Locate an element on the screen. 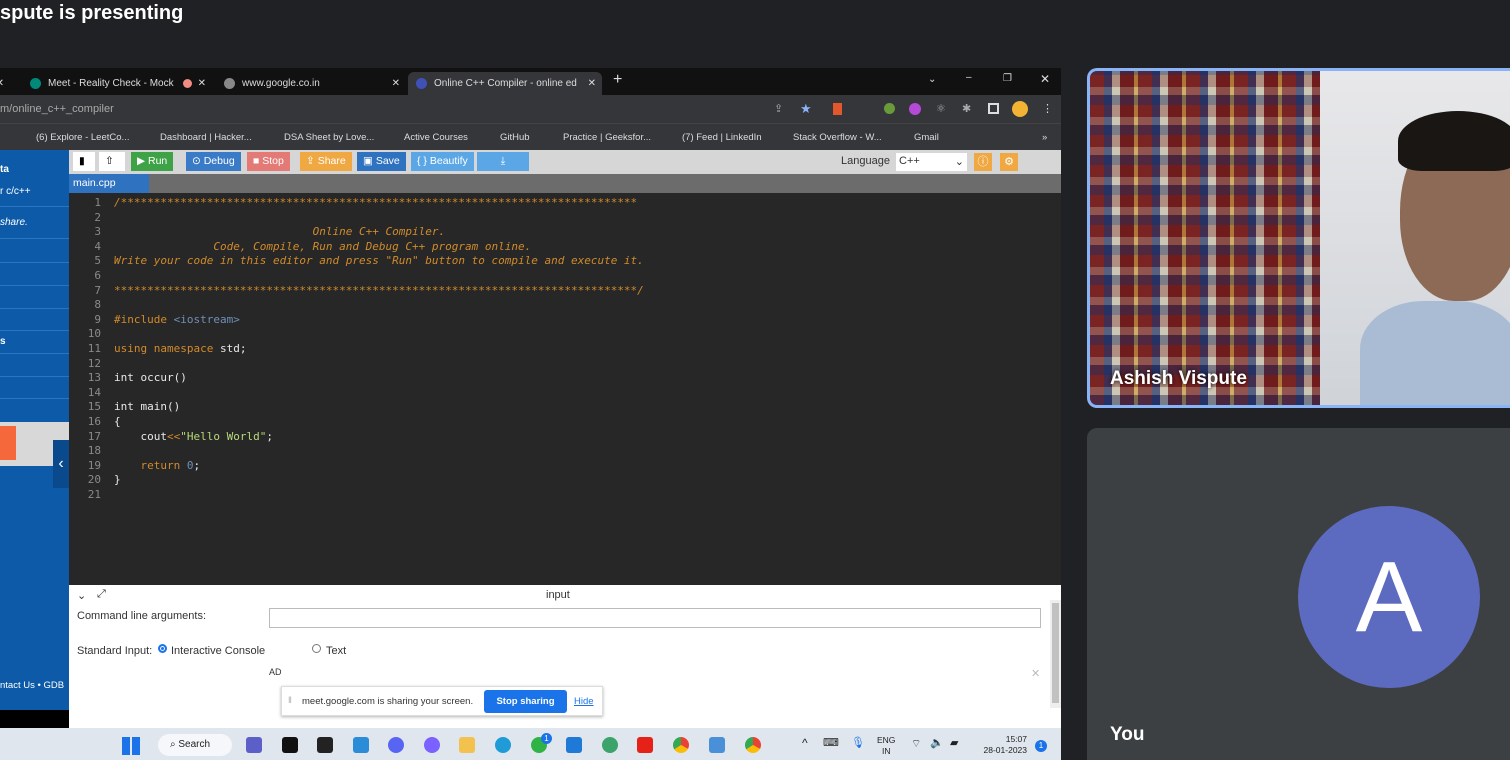 The width and height of the screenshot is (1510, 760). participant-video-tile: Ashish Vispute is located at coordinates (1298, 238).